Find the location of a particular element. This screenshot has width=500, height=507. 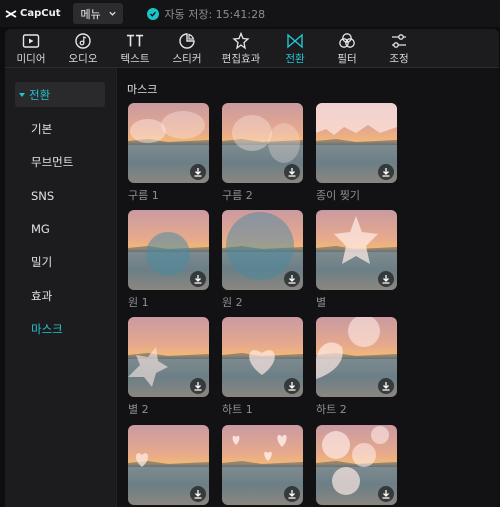

tab-label: 텍스트 is located at coordinates (135, 59).